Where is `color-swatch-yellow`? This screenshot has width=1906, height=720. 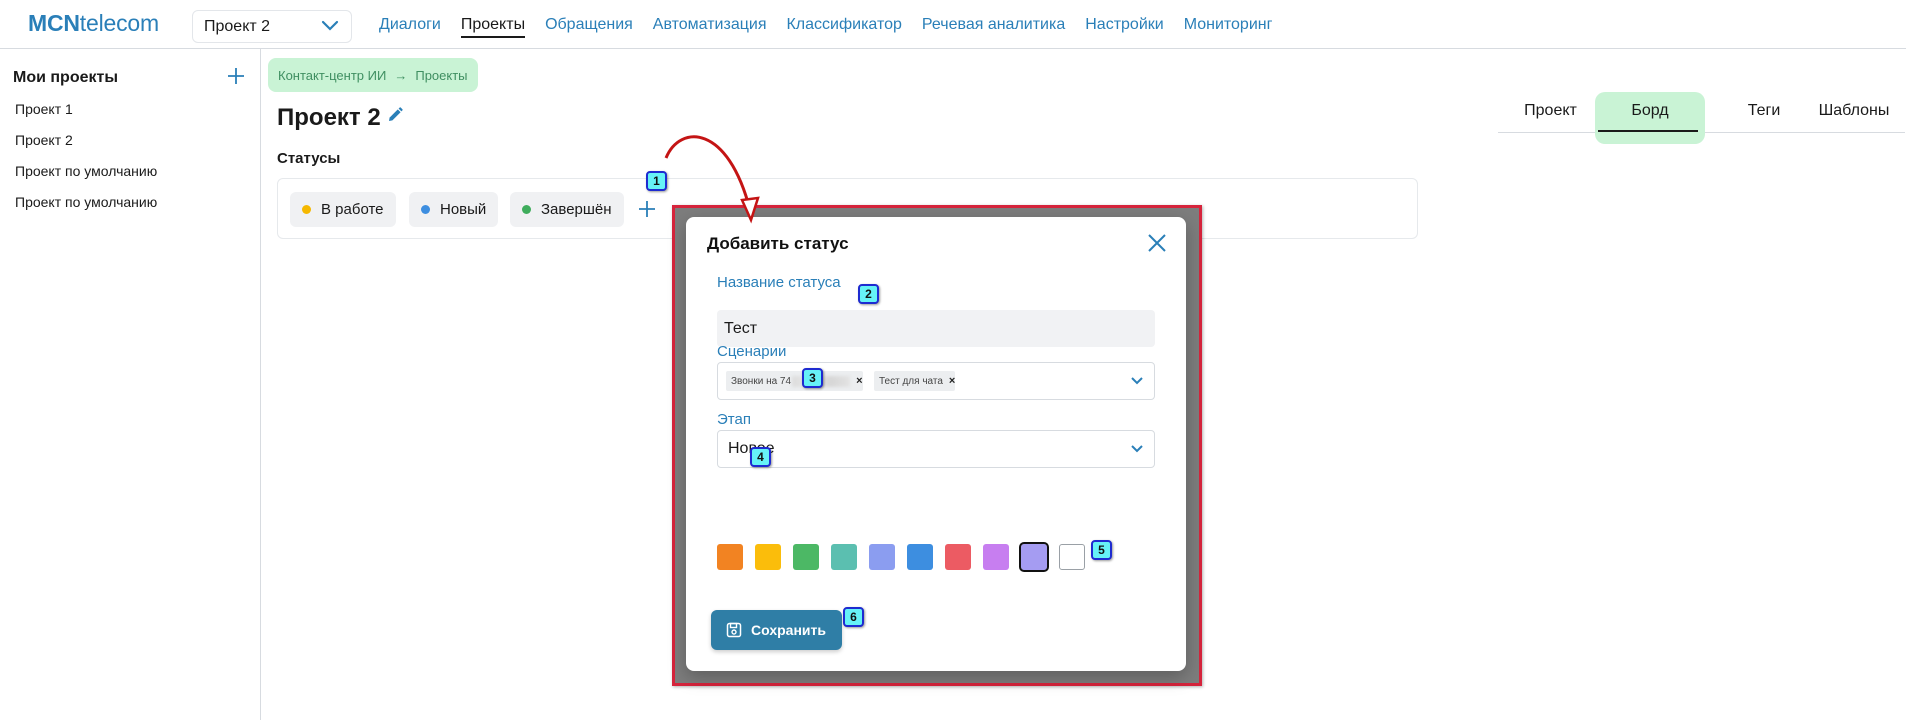 color-swatch-yellow is located at coordinates (768, 557).